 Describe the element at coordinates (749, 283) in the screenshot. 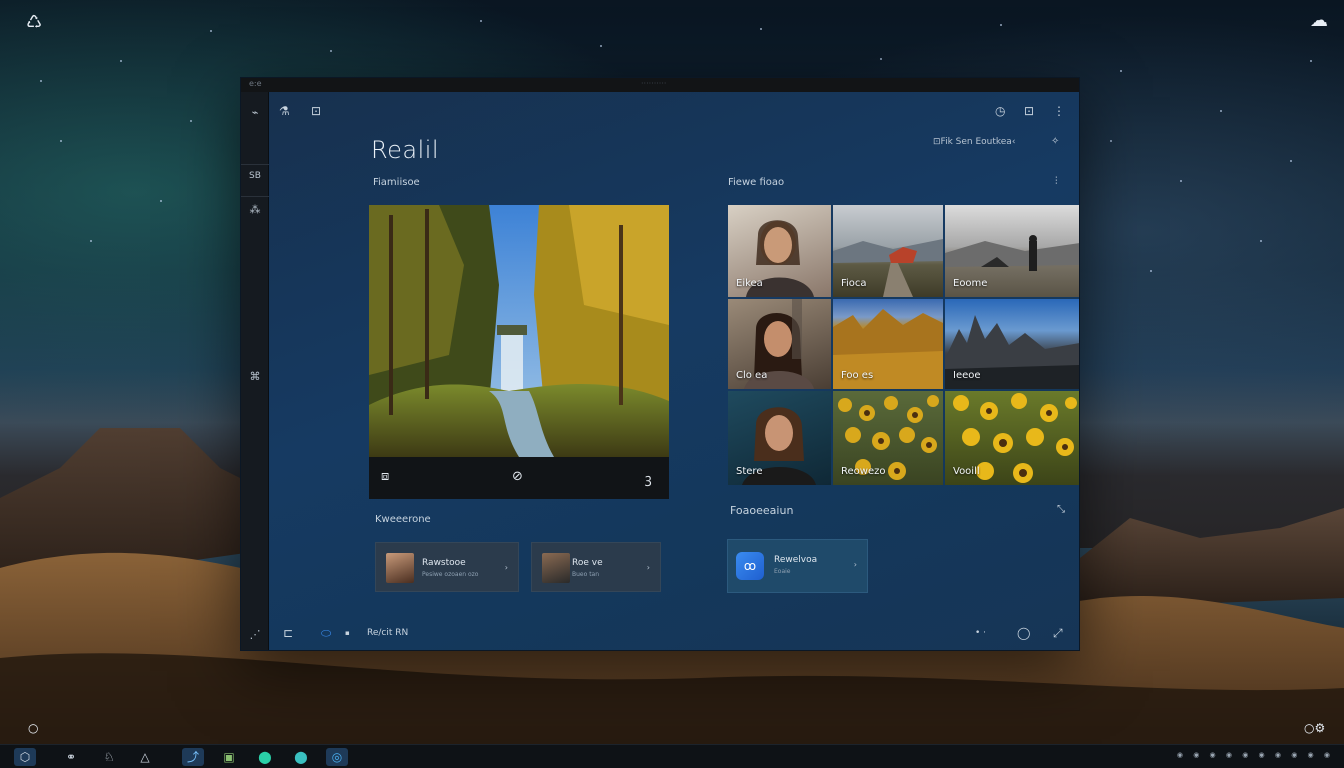

I see `tile-caption: Eikea` at that location.